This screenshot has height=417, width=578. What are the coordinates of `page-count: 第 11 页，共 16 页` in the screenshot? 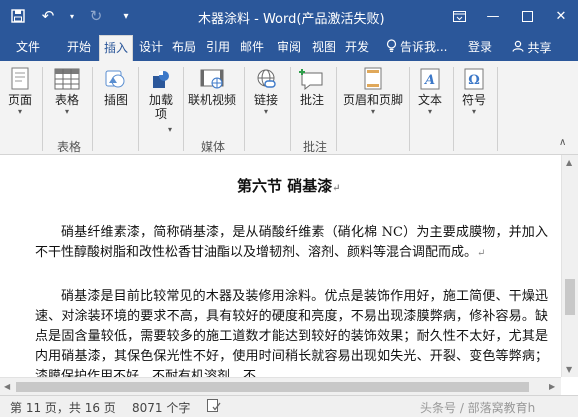 It's located at (63, 407).